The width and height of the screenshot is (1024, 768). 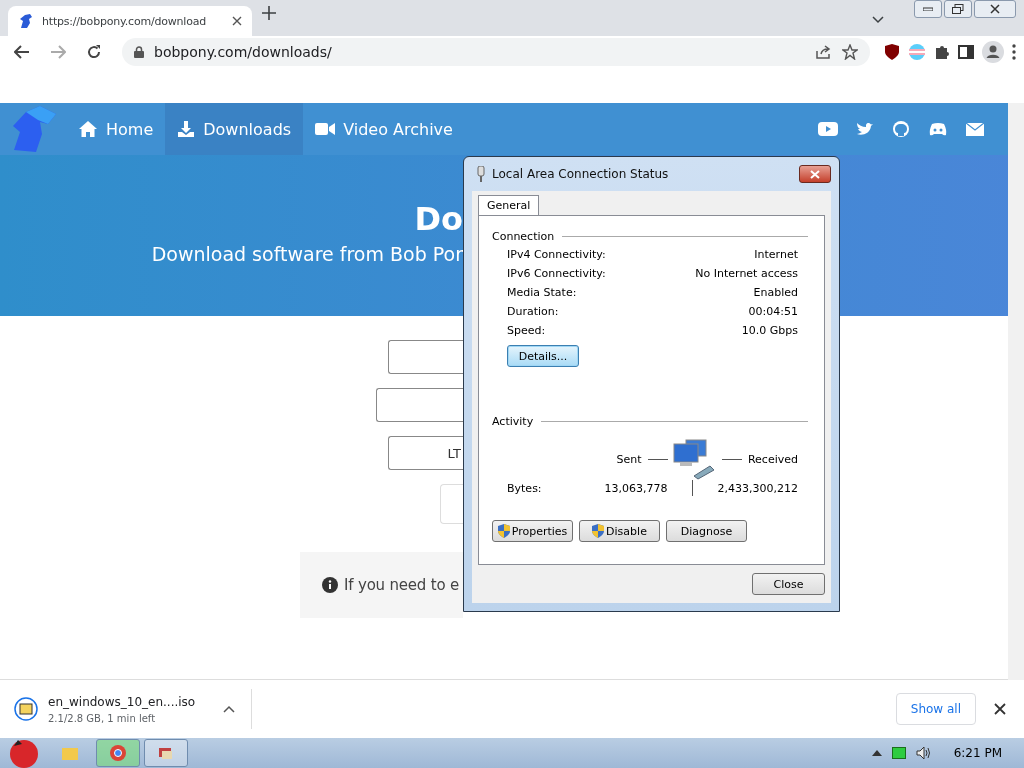 What do you see at coordinates (923, 753) in the screenshot?
I see `speaker-icon` at bounding box center [923, 753].